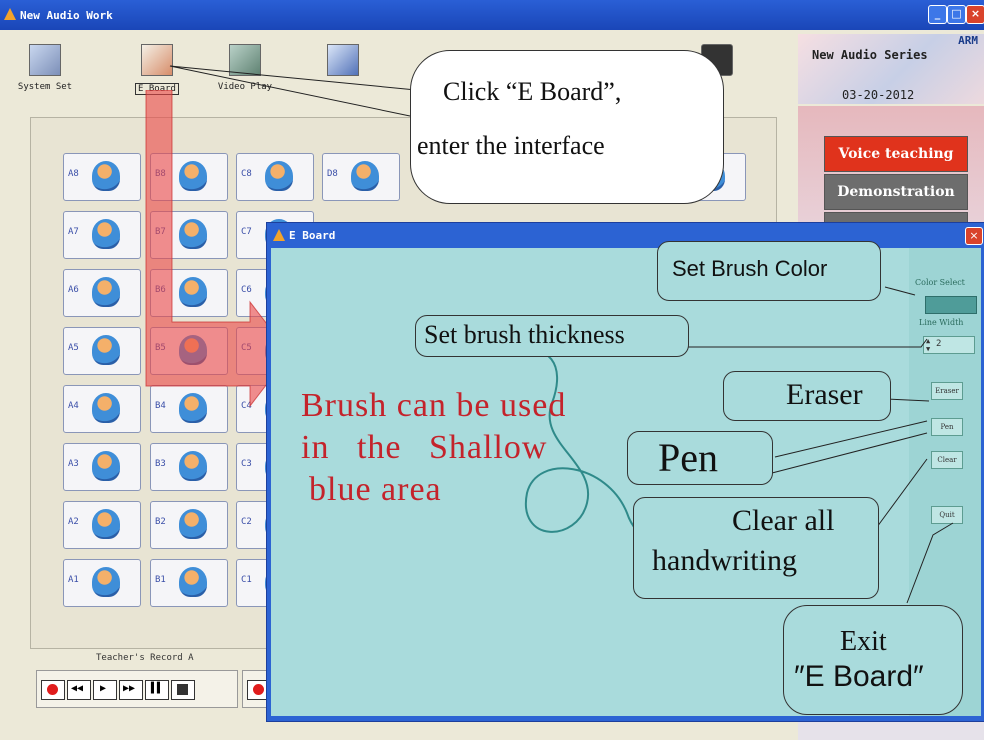 The height and width of the screenshot is (740, 984). Describe the element at coordinates (688, 457) in the screenshot. I see `callout-text: Pen` at that location.